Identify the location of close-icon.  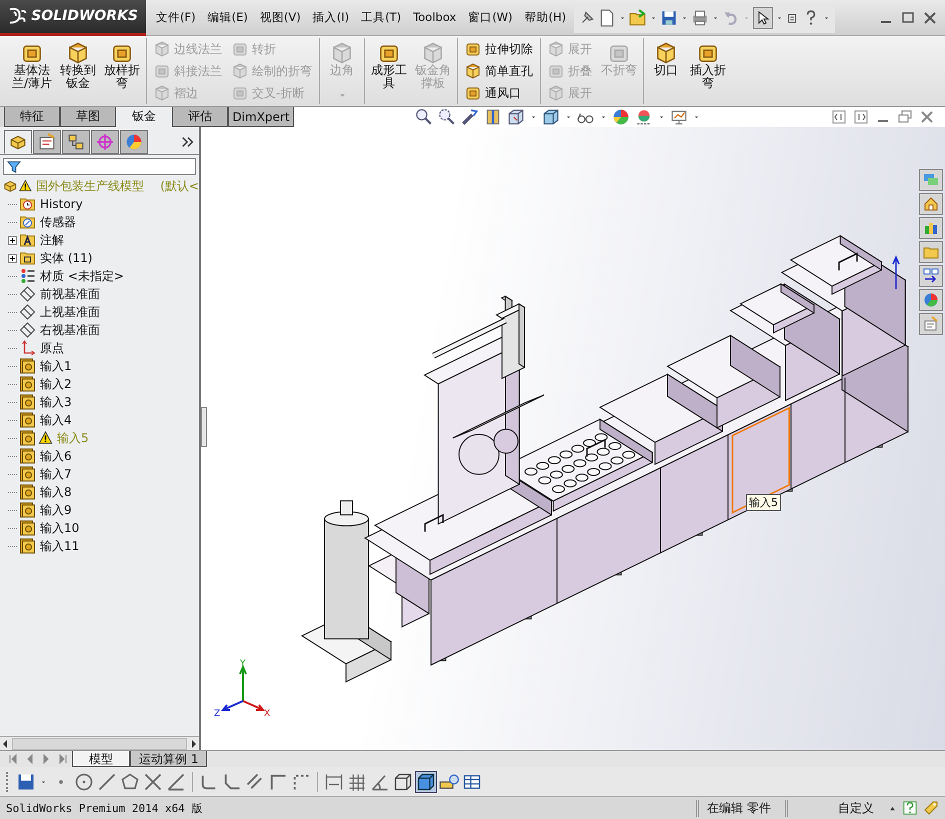
(927, 117).